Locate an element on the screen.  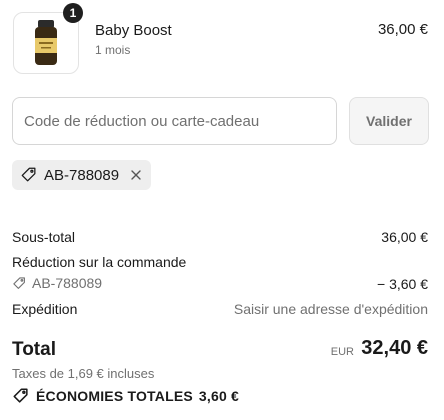
product-price: 36,00 € is located at coordinates (402, 29).